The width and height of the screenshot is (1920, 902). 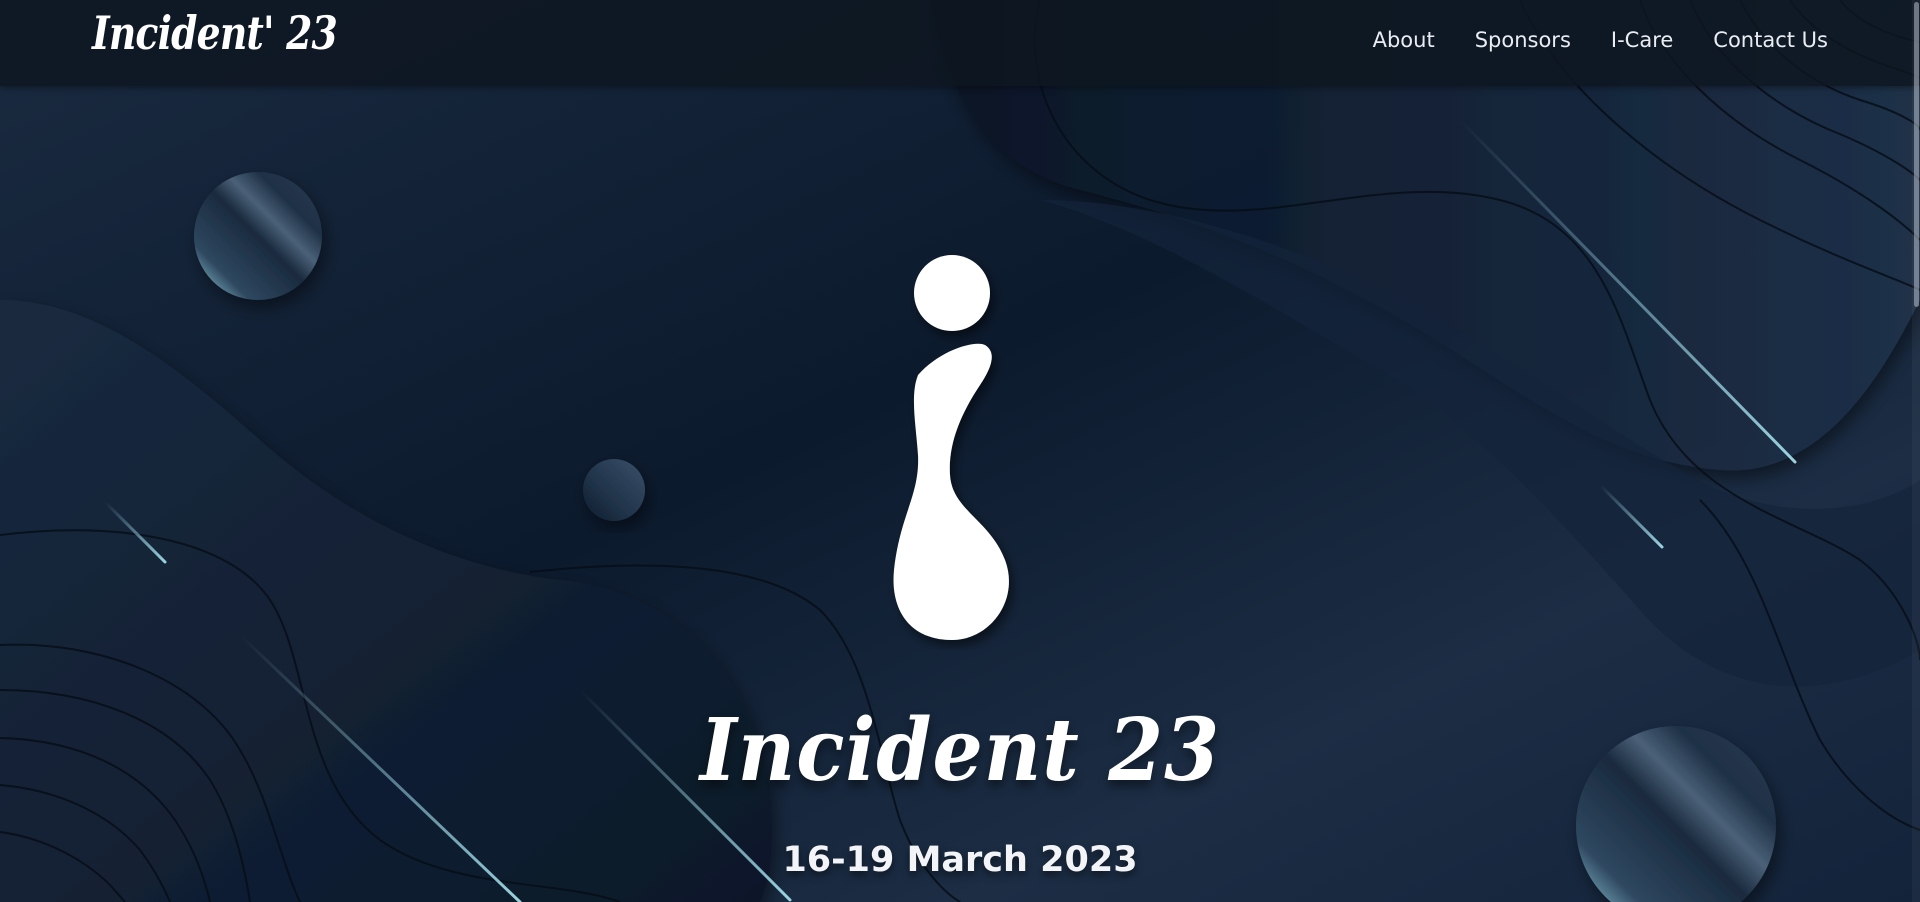 What do you see at coordinates (1523, 40) in the screenshot?
I see `nav-link-sponsors: Sponsors` at bounding box center [1523, 40].